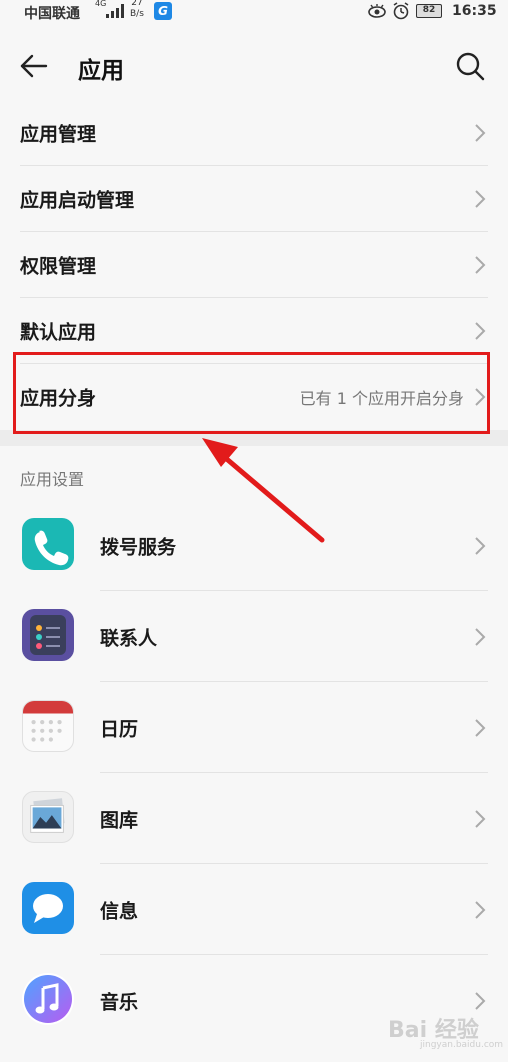 The width and height of the screenshot is (508, 1062). Describe the element at coordinates (474, 11) in the screenshot. I see `clock: 16:35` at that location.